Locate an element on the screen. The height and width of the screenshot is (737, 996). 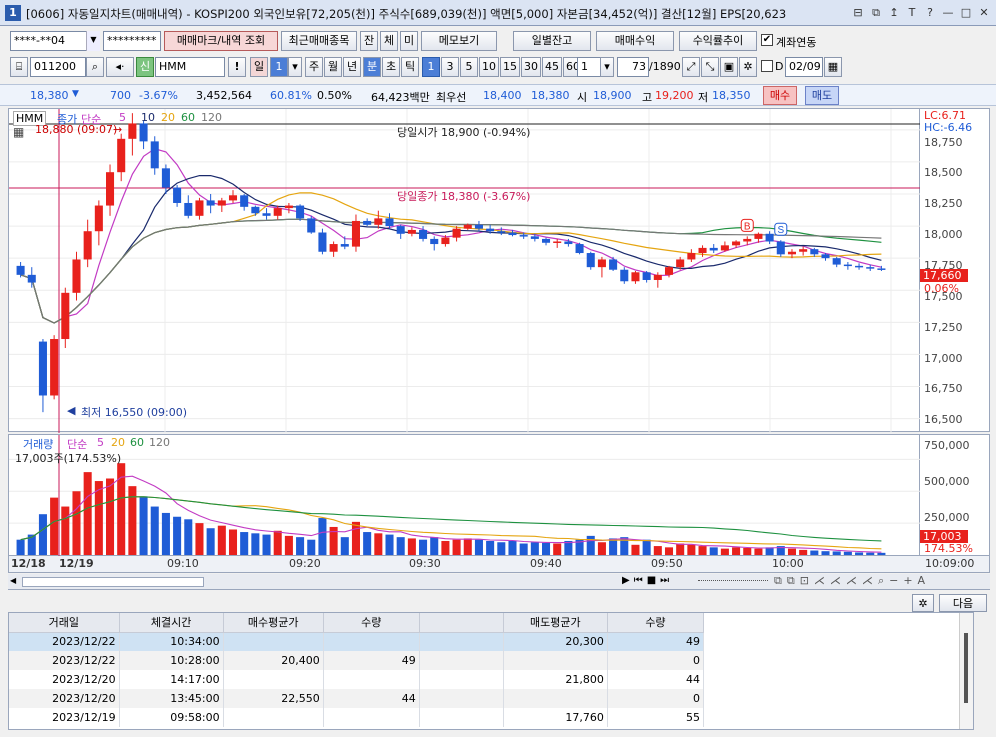
stock-code-input: 011200 is located at coordinates (58, 67).